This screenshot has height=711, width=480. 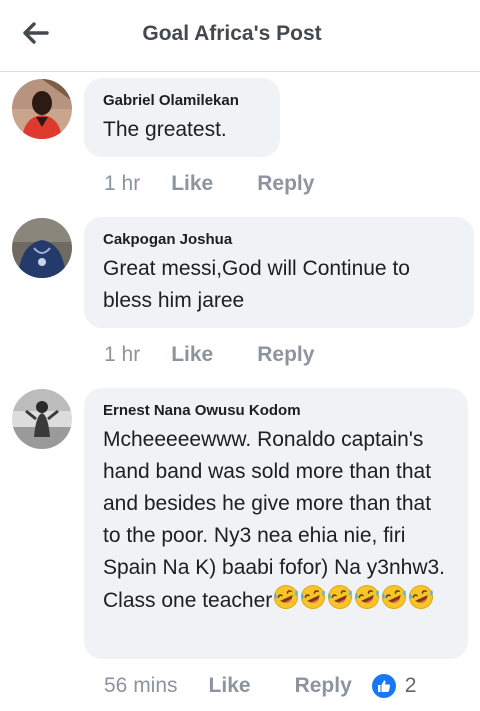 I want to click on emoji-row, so click(x=353, y=598).